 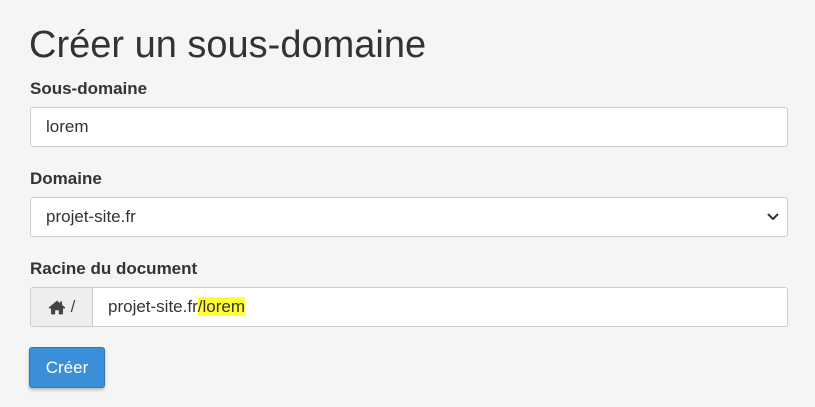 I want to click on document-root-group: / projet-site.fr/lorem, so click(x=409, y=307).